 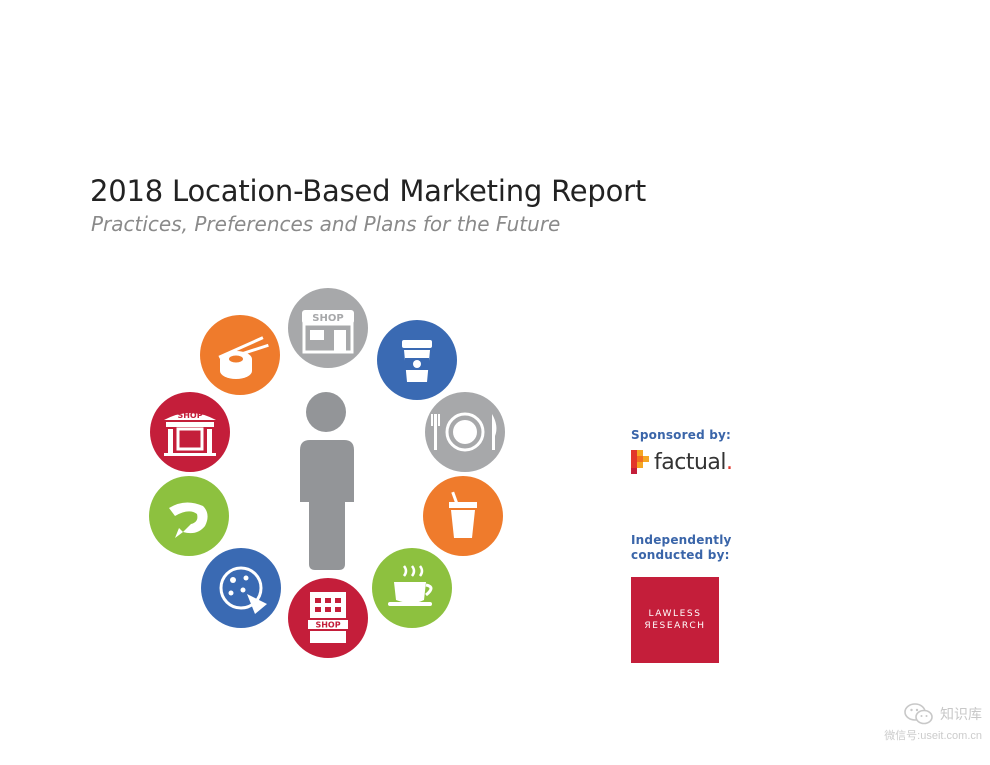 I want to click on report-title: 2018 Location-Based Marketing Report, so click(x=368, y=191).